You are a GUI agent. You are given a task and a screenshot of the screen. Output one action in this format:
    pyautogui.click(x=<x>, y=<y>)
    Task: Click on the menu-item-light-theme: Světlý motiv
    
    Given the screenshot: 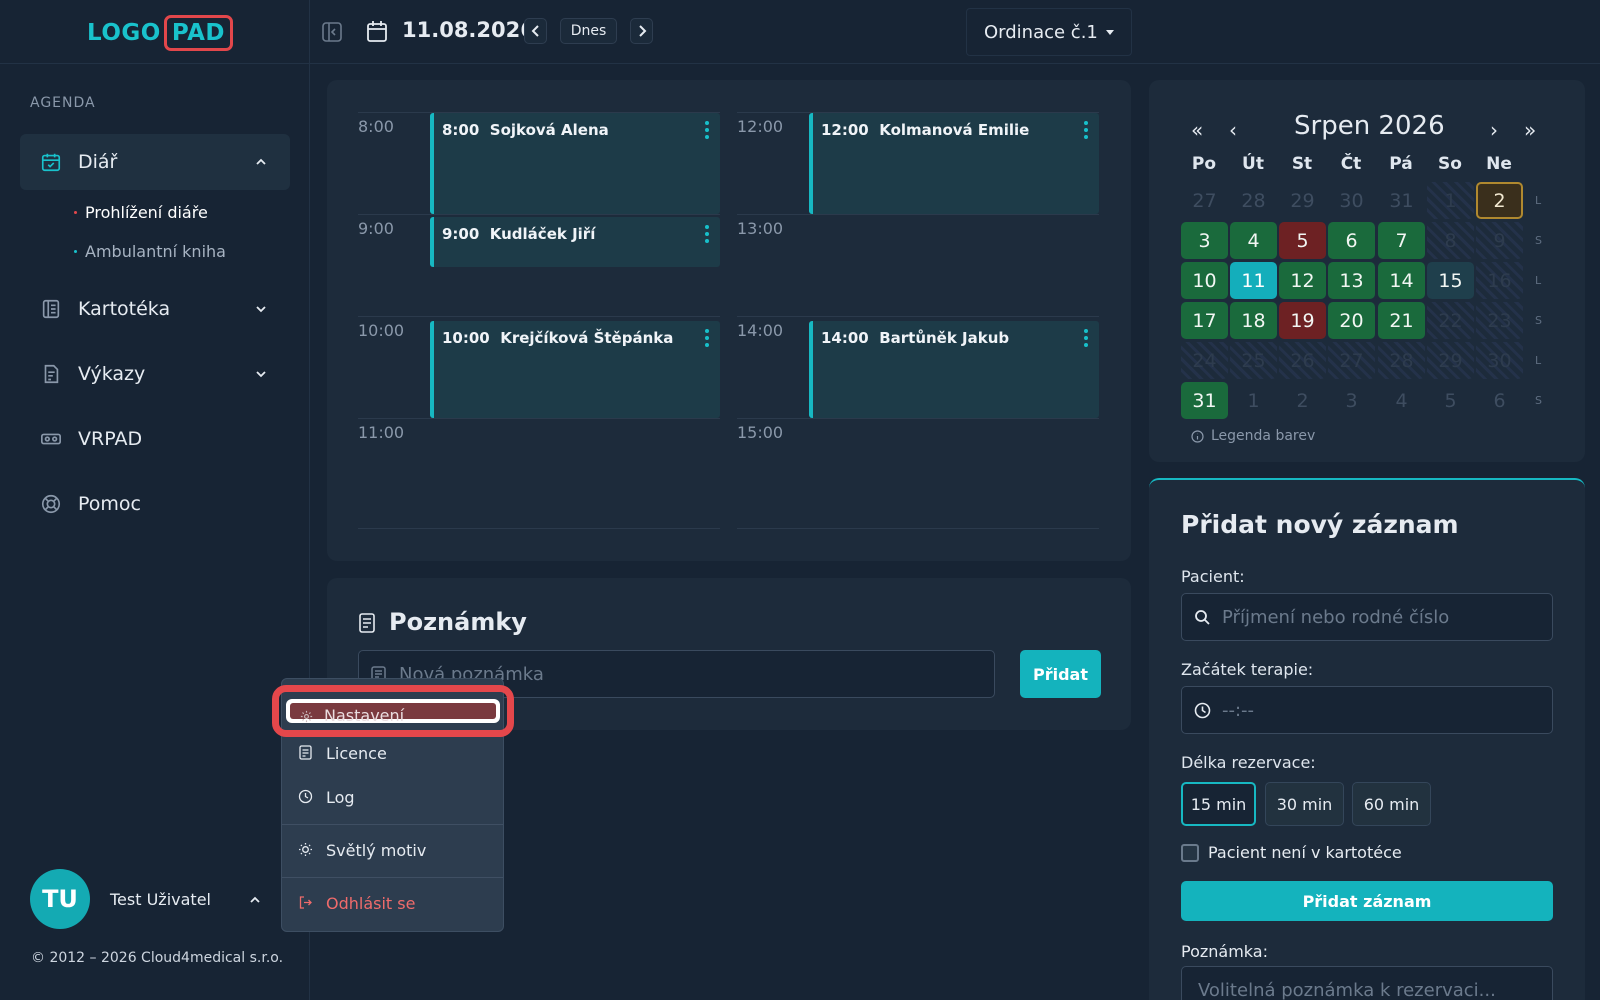 What is the action you would take?
    pyautogui.click(x=392, y=850)
    